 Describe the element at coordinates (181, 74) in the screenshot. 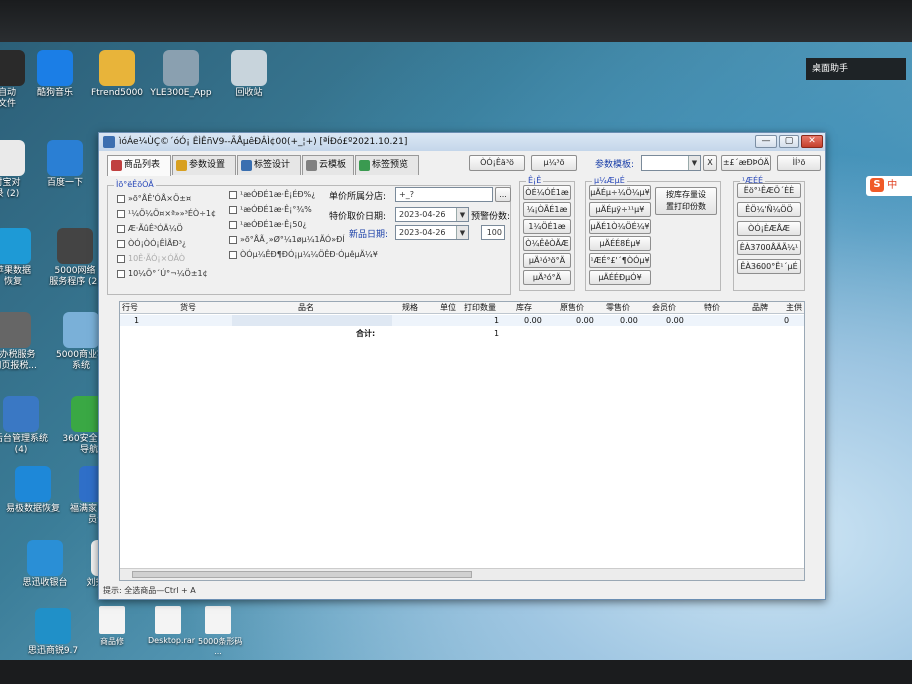

I see `desktop-icon: YLE300E_App` at that location.